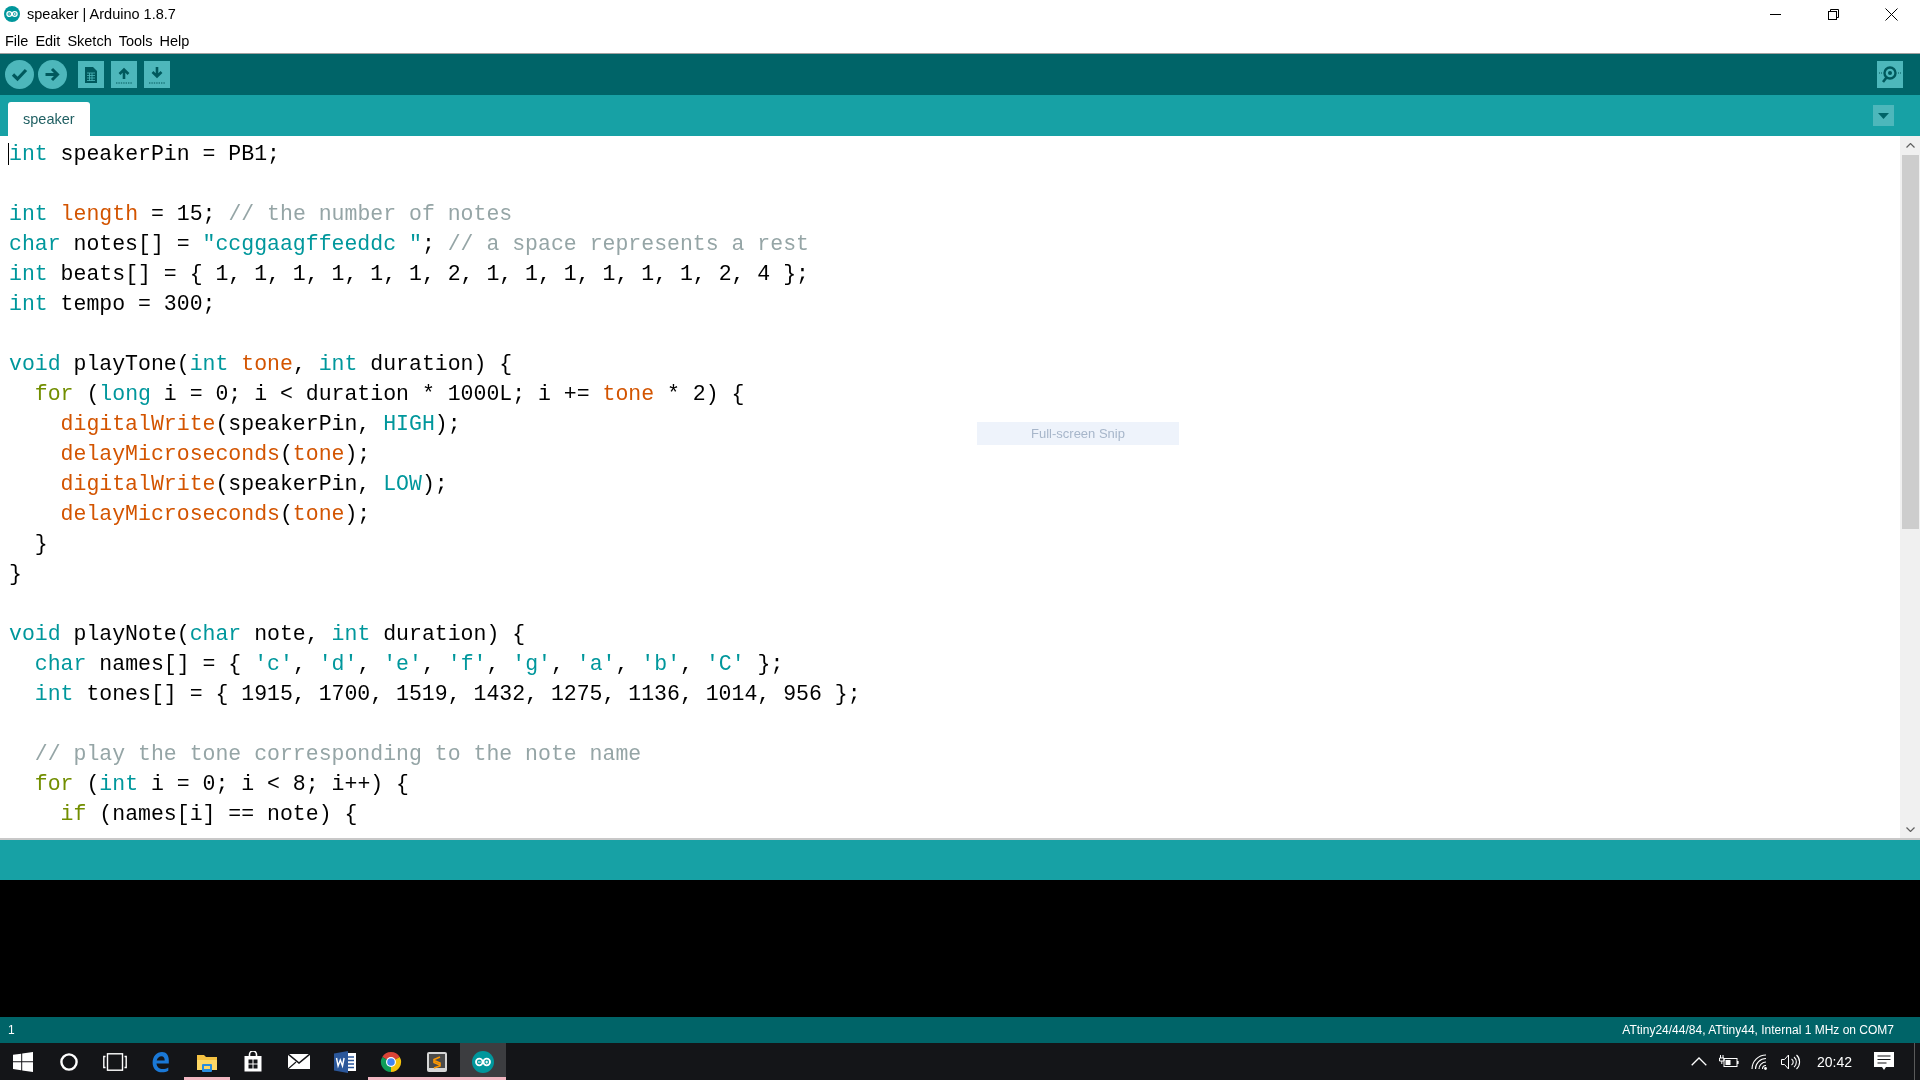 The image size is (1920, 1080). Describe the element at coordinates (1759, 1061) in the screenshot. I see `wifi-icon` at that location.